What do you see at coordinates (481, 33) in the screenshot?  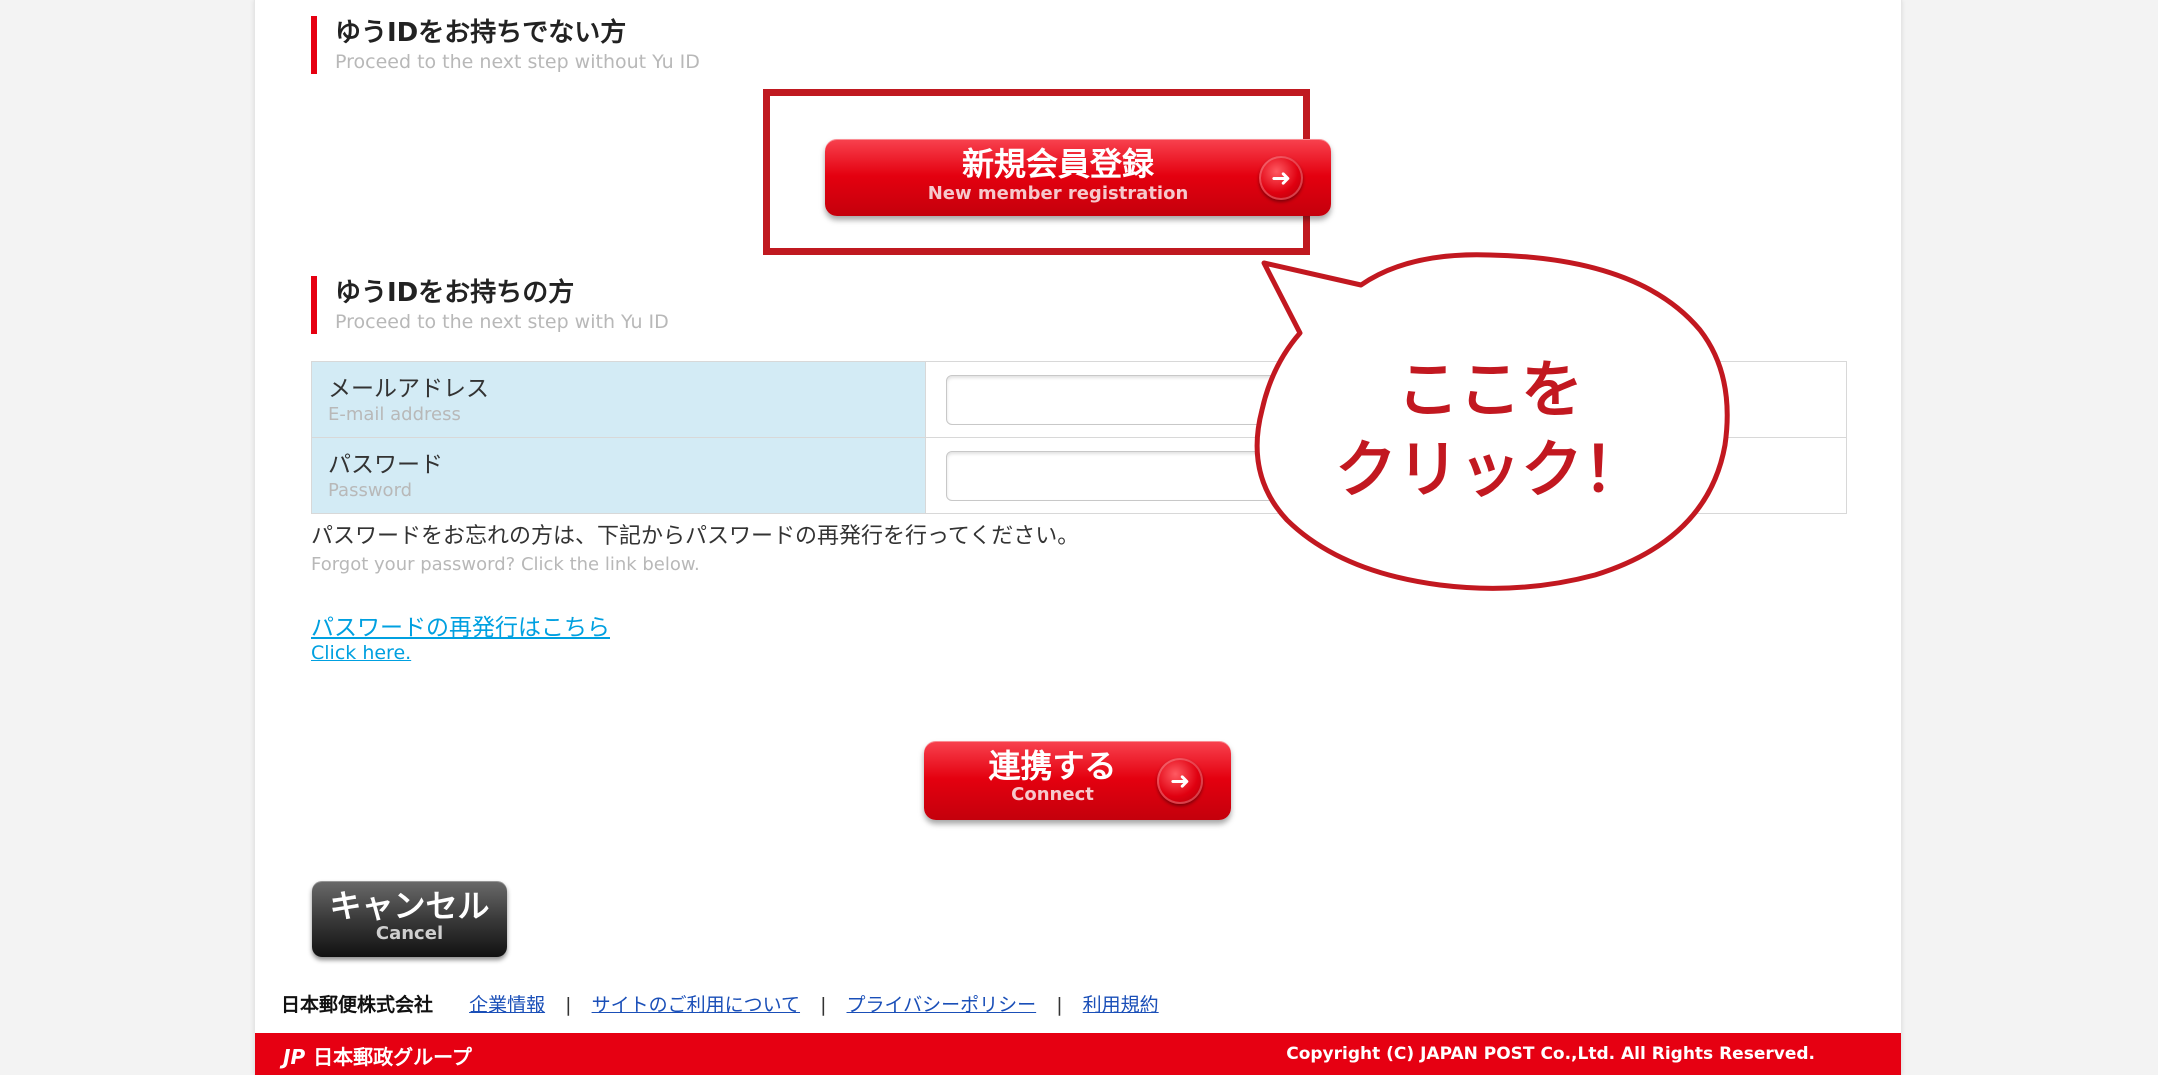 I see `section-title-without-id: ゆうIDをお持ちでない方` at bounding box center [481, 33].